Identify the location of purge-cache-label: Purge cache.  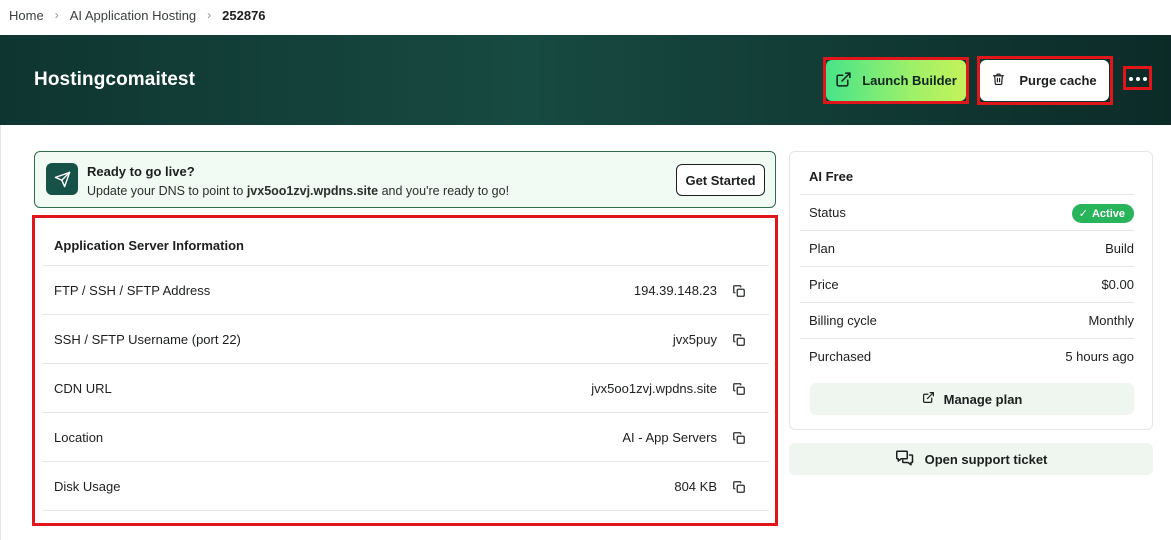
(1058, 80).